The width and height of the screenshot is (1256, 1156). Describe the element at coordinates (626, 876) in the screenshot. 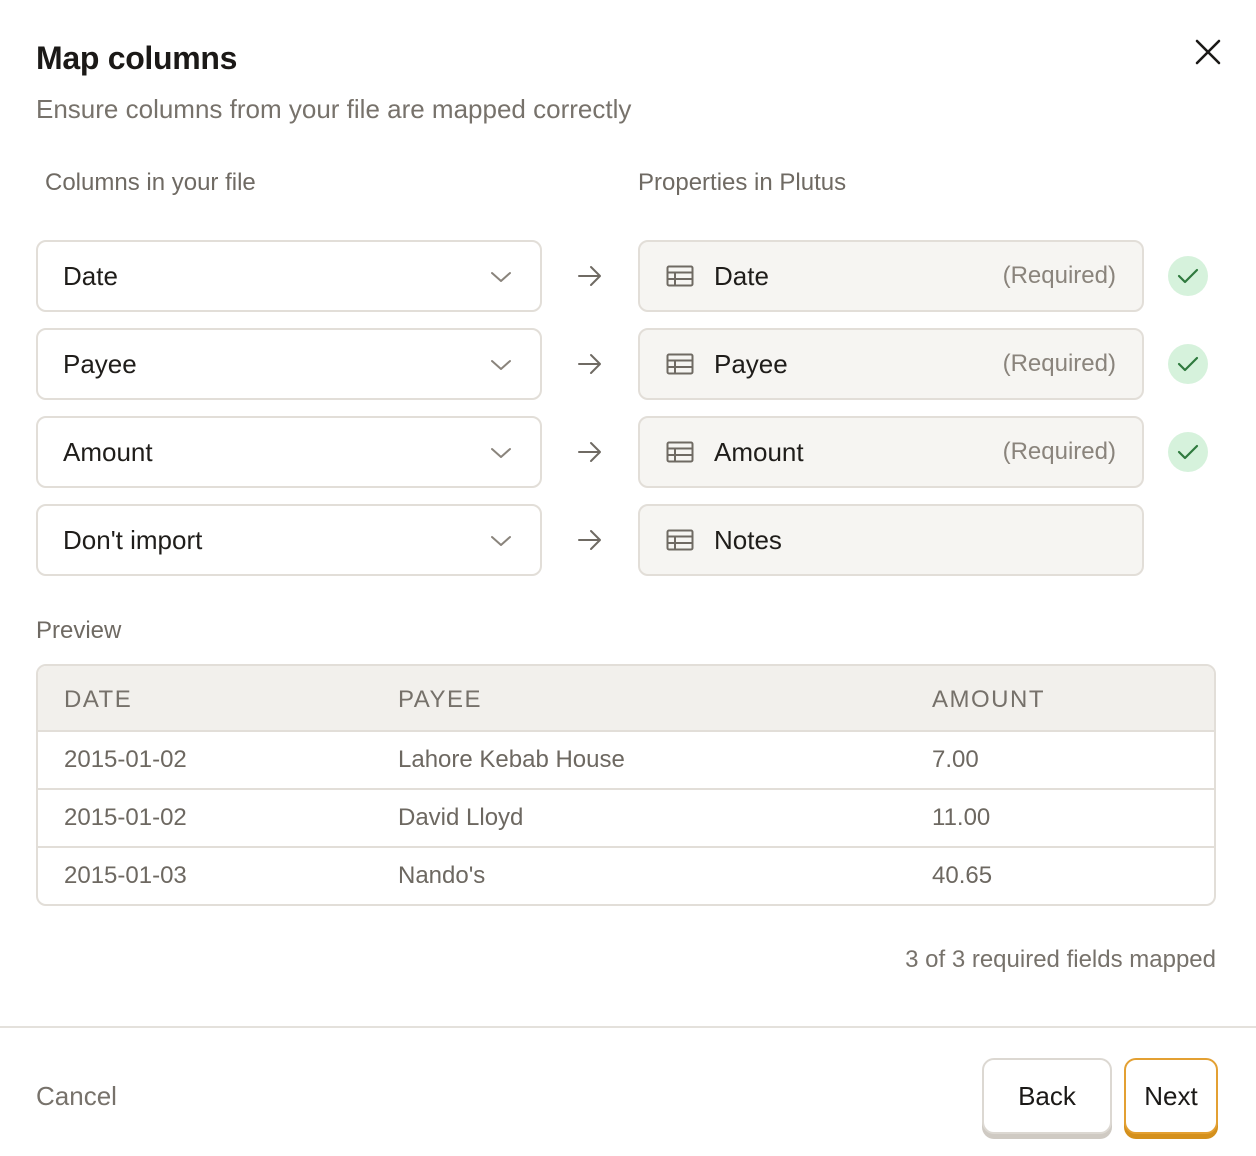

I see `table-row: 2015-01-03 Nando's 40.65` at that location.